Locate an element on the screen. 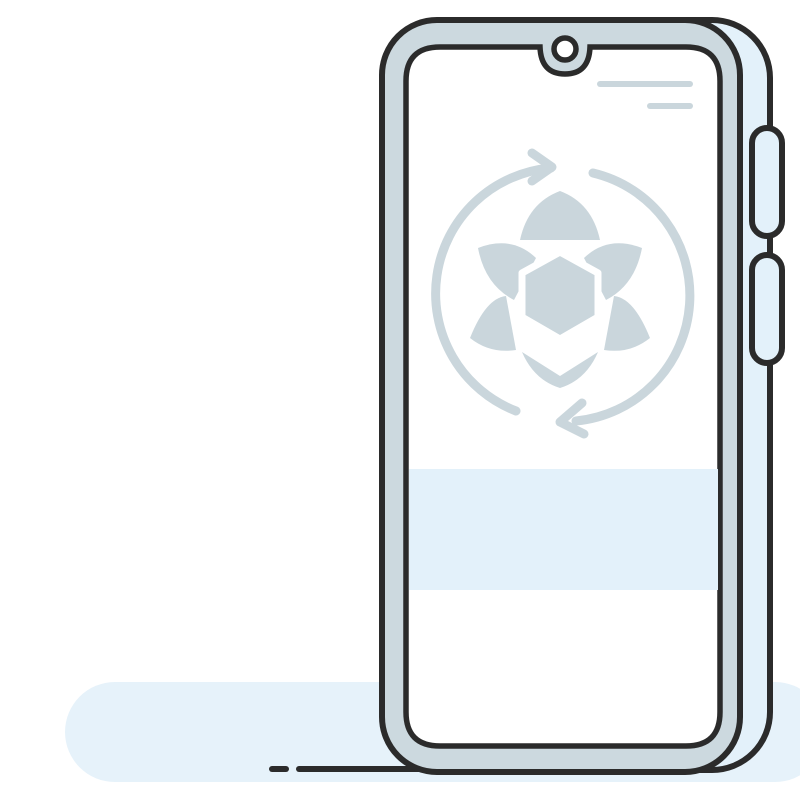  volume-down-button is located at coordinates (767, 309).